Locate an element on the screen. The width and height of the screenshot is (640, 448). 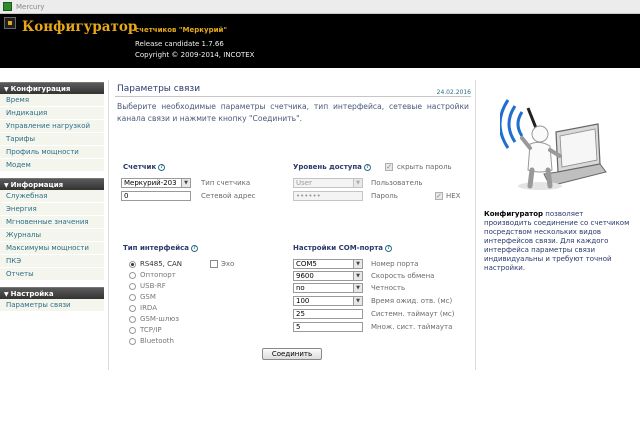
parity-label: Четность is located at coordinates (388, 288).